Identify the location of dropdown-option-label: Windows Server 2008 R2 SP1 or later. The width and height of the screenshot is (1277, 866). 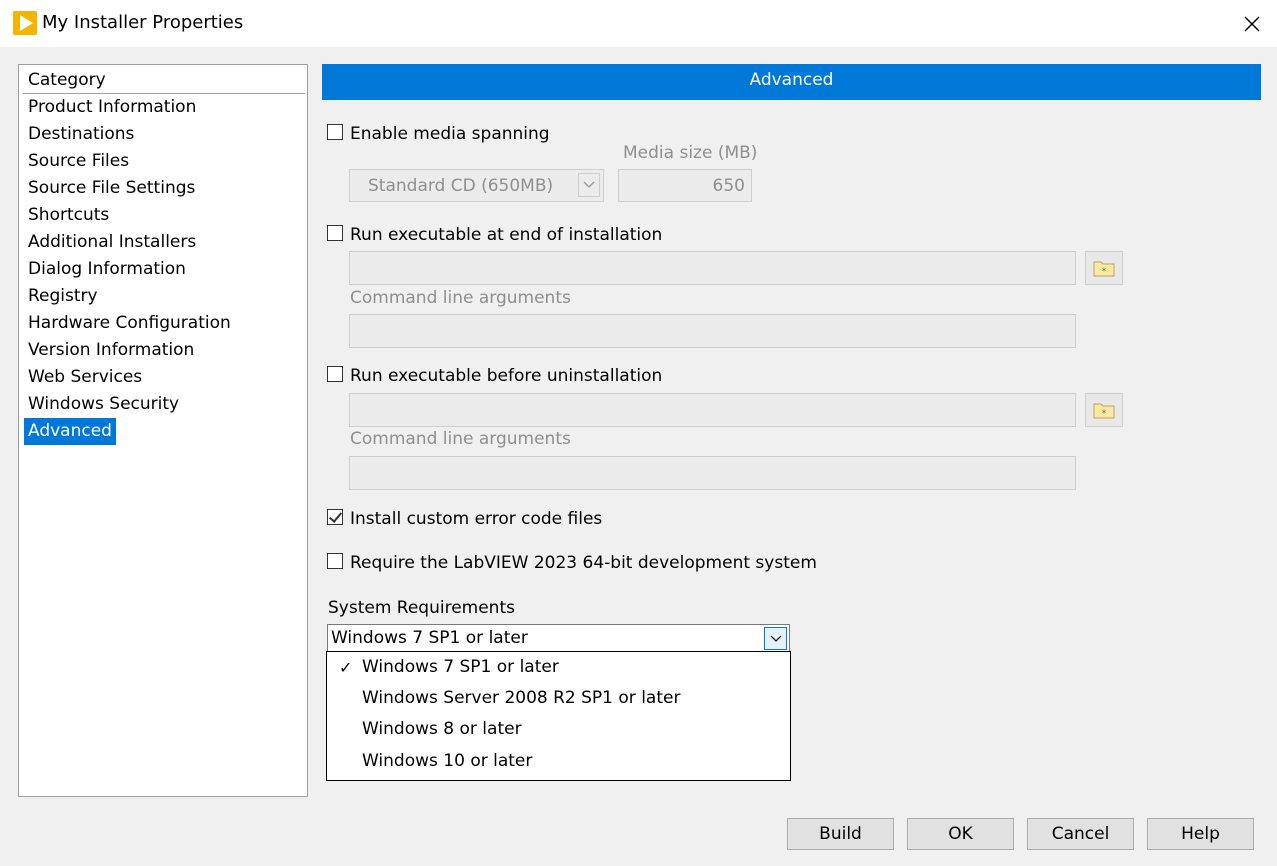
(521, 698).